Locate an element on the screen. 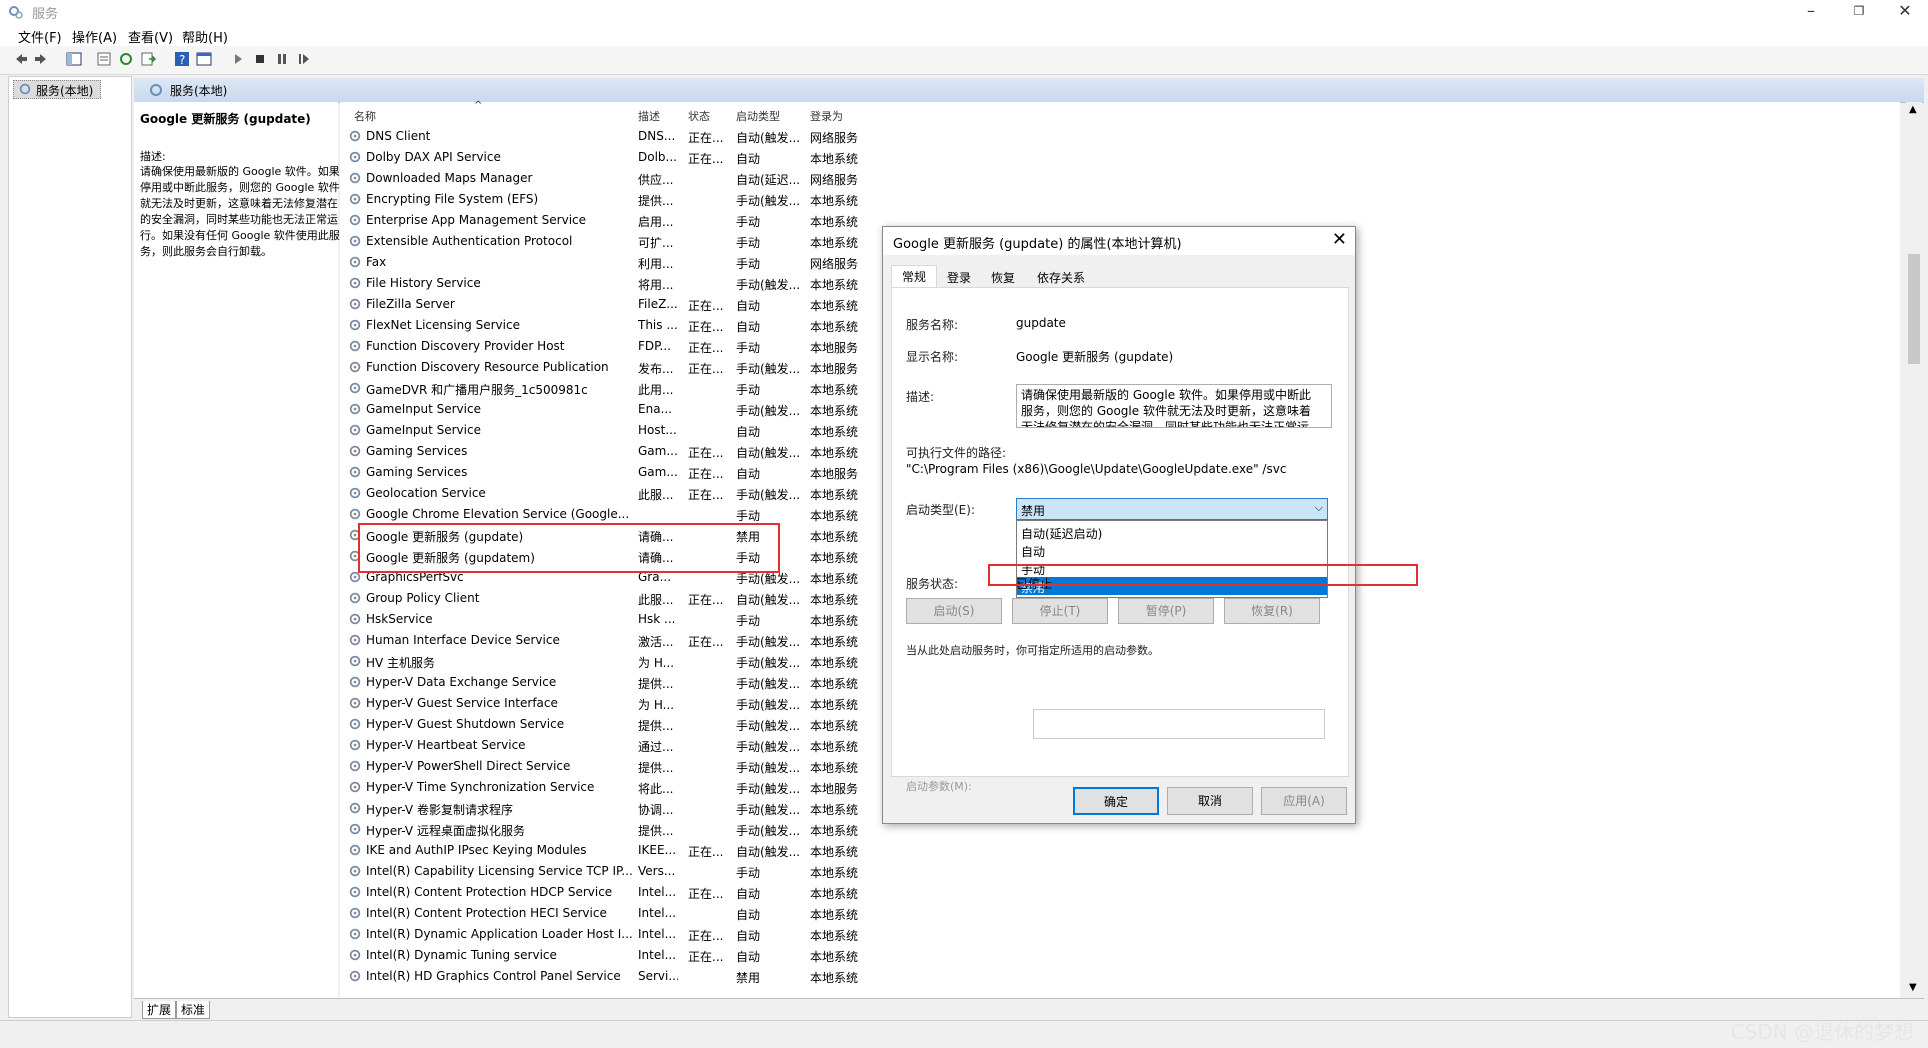 This screenshot has width=1928, height=1048. option-auto: 自动 is located at coordinates (1172, 550).